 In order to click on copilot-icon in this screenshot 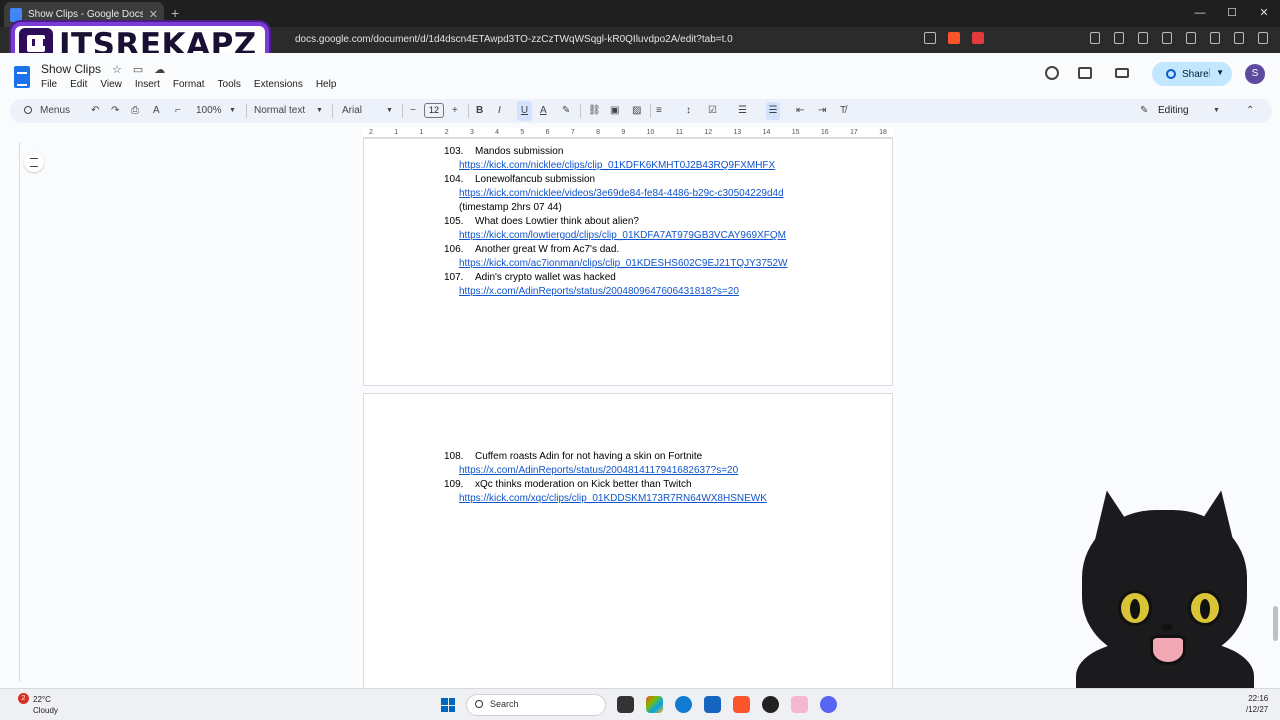, I will do `click(654, 704)`.